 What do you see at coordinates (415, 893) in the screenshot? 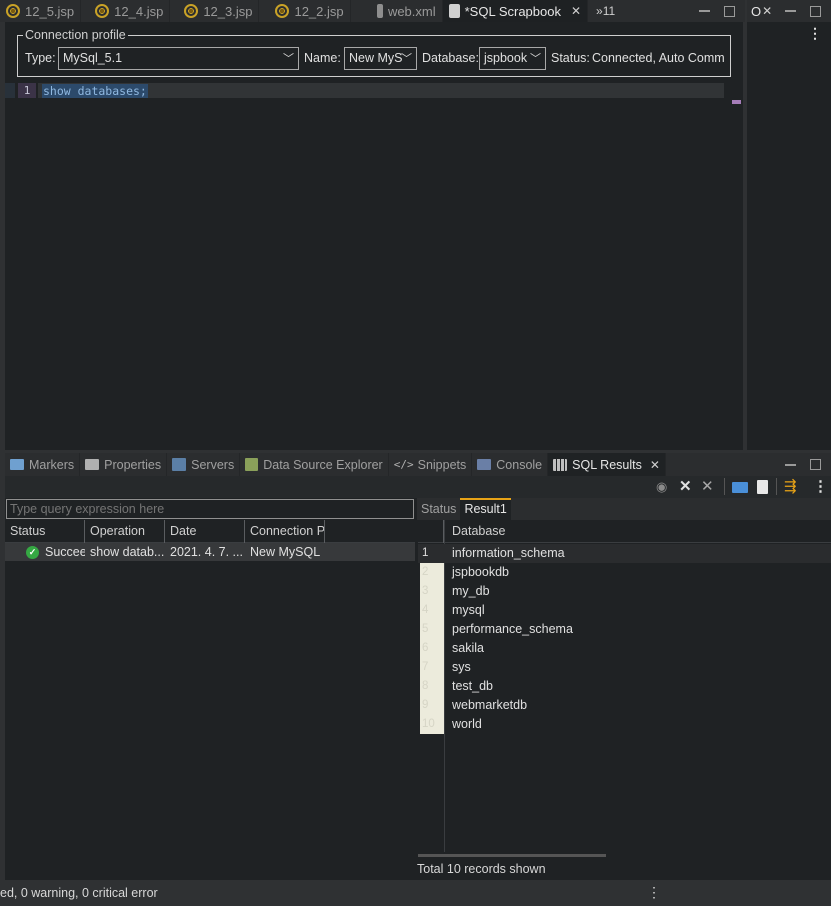
I see `status-bar: ed, 0 warning, 0 critical error` at bounding box center [415, 893].